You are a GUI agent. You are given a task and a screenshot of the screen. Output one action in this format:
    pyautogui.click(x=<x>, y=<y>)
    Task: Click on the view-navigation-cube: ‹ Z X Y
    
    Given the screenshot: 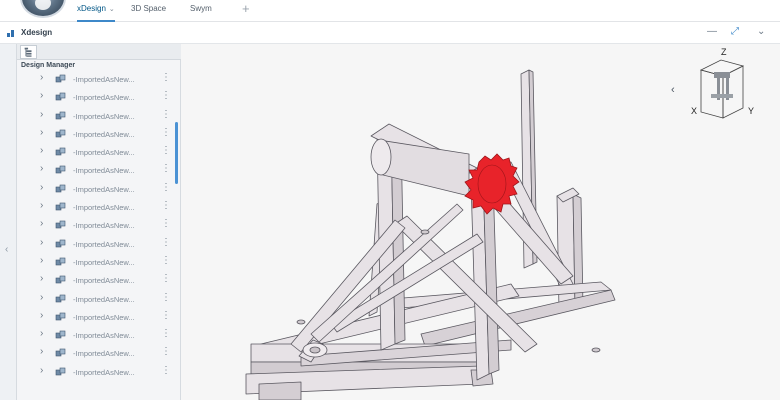 What is the action you would take?
    pyautogui.click(x=723, y=87)
    